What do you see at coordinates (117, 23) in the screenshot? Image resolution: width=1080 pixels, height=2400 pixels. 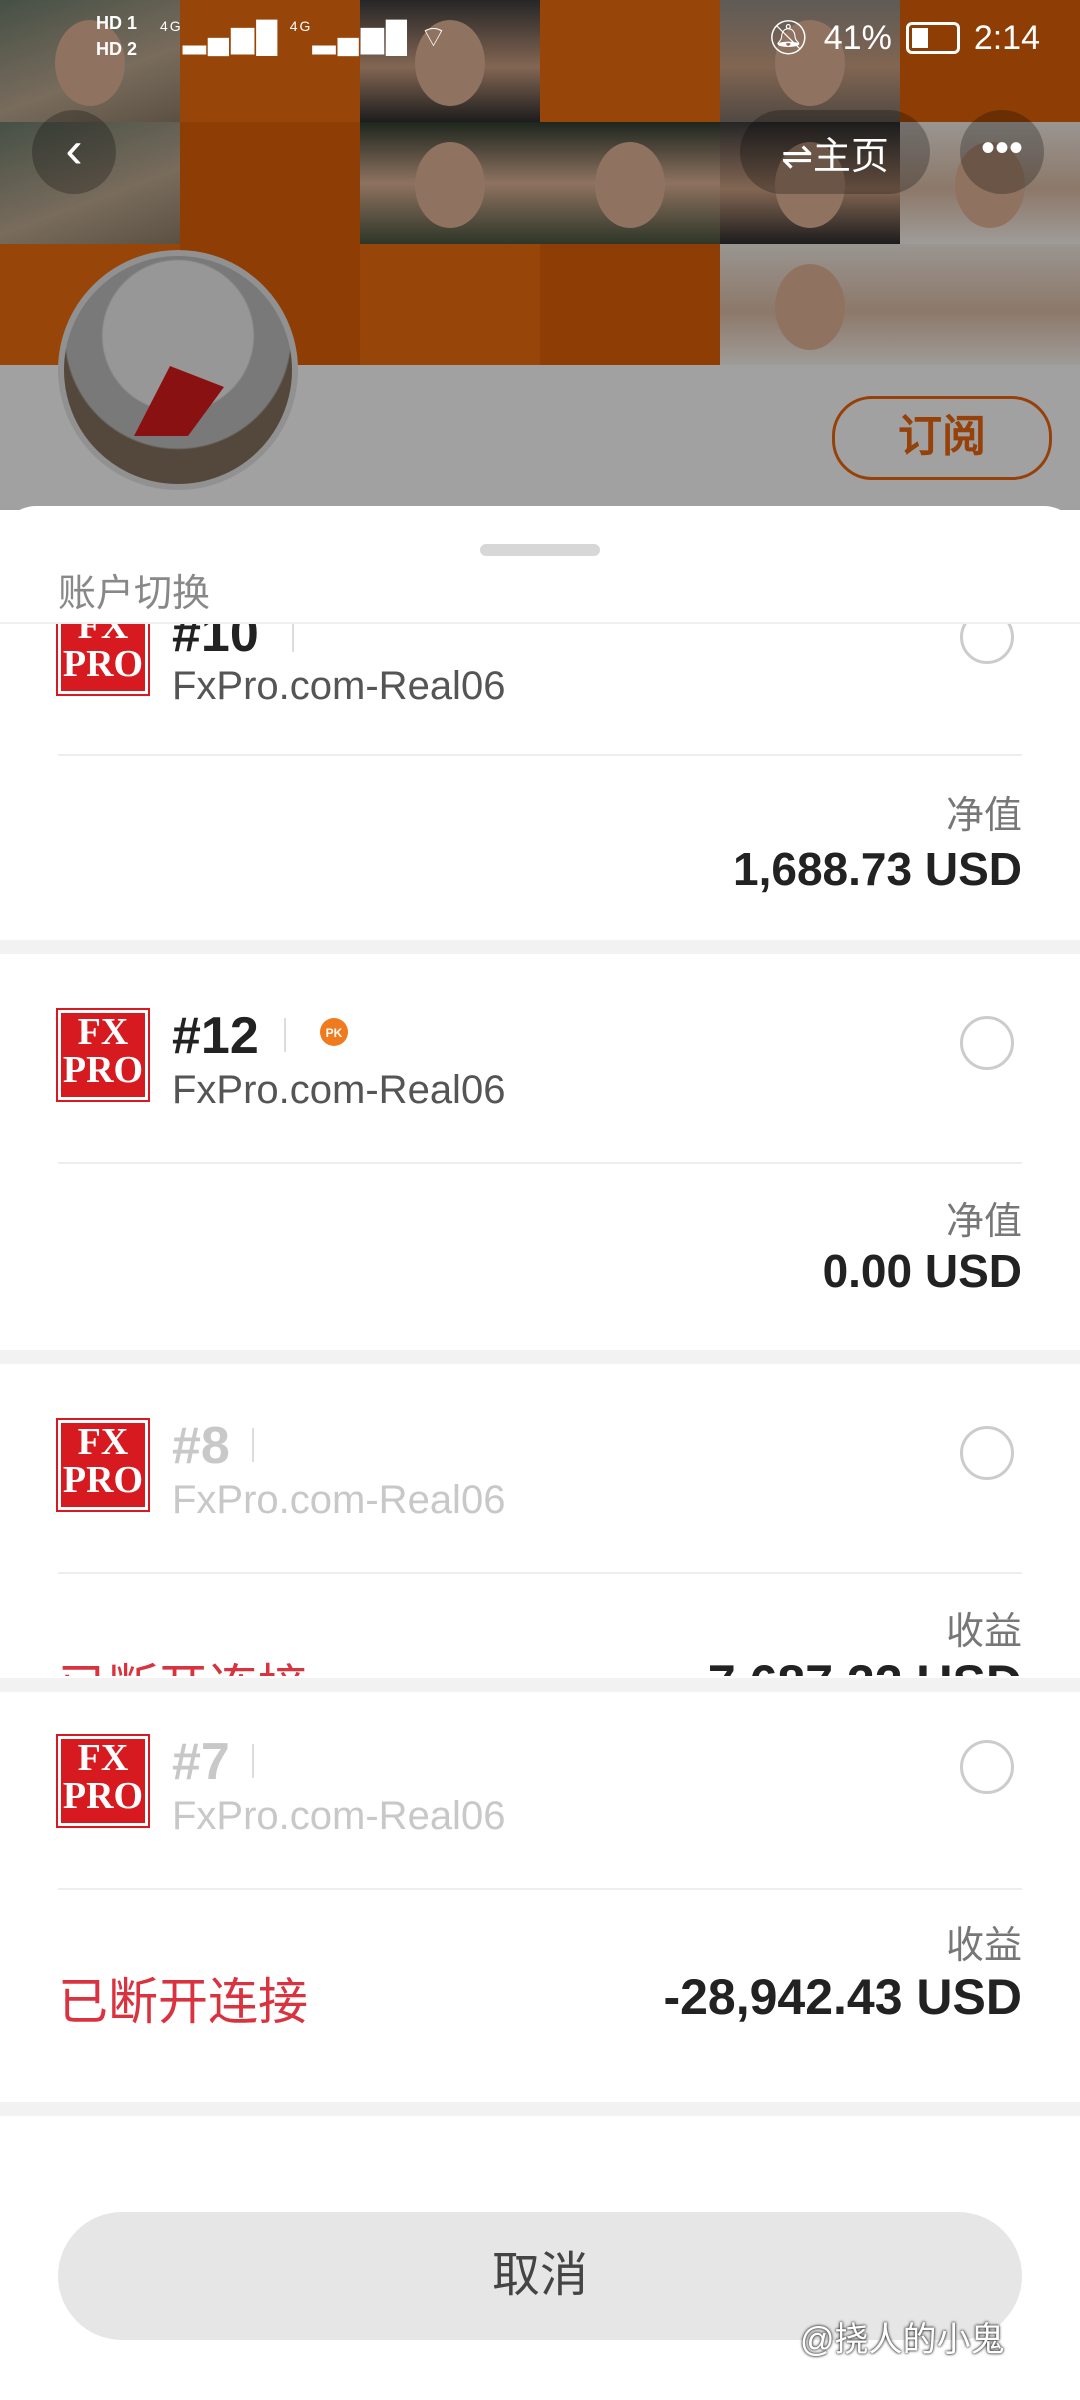 I see `sim-label: HD 1` at bounding box center [117, 23].